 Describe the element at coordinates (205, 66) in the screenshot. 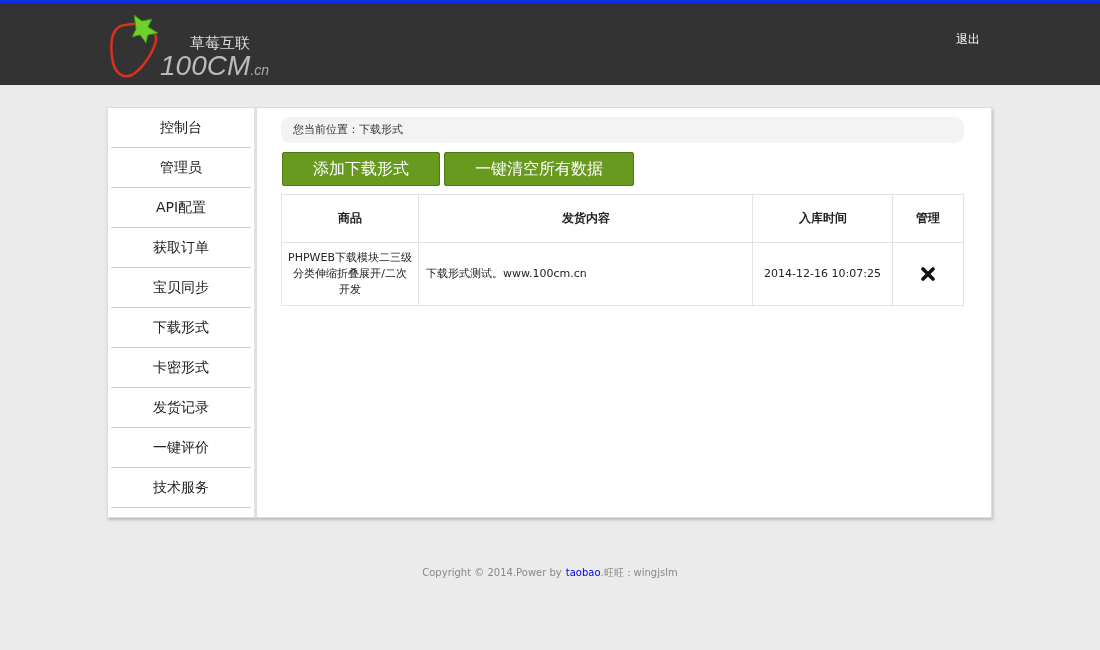

I see `logo-wordmark: 100CM` at that location.